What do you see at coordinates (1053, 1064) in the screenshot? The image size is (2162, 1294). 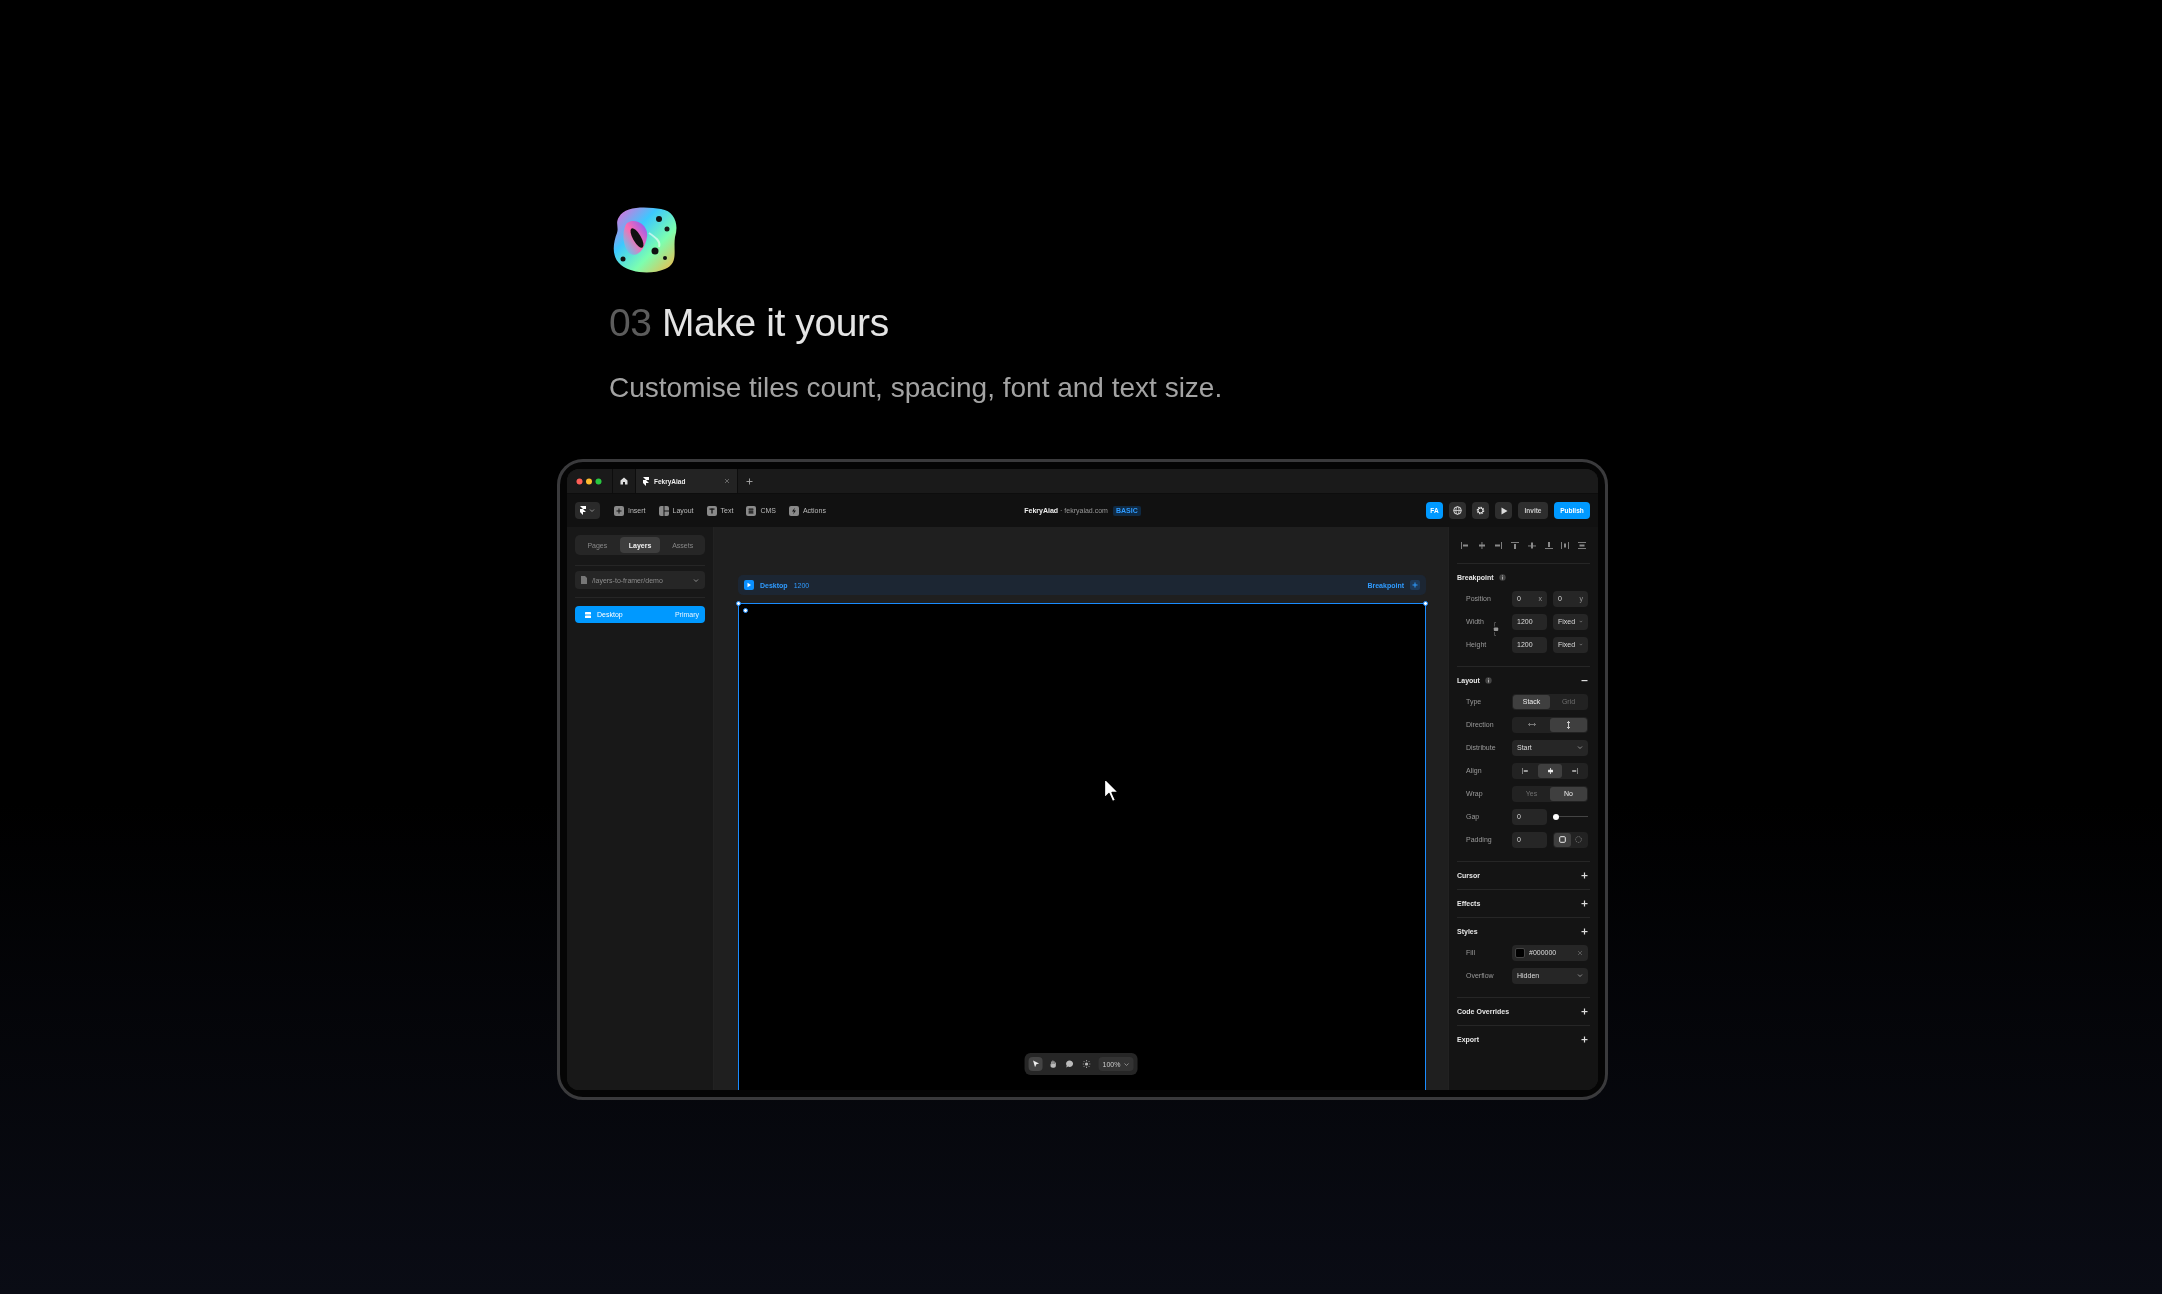 I see `hand-icon` at bounding box center [1053, 1064].